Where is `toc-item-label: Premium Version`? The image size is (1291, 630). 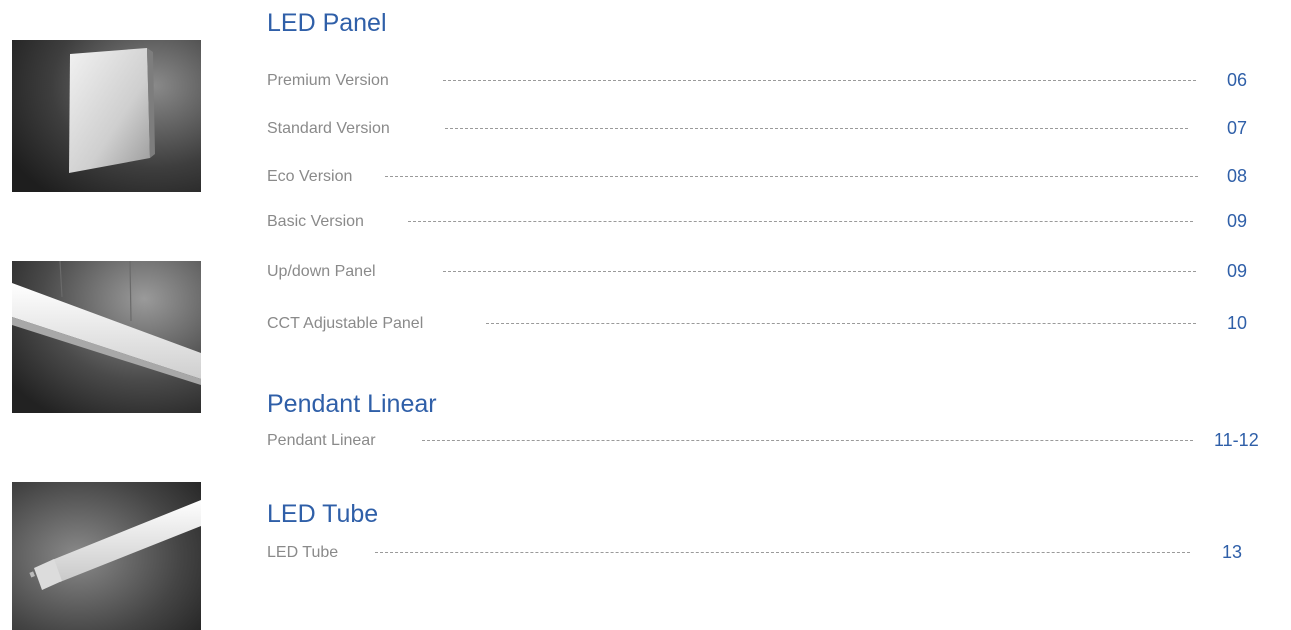
toc-item-label: Premium Version is located at coordinates (328, 80).